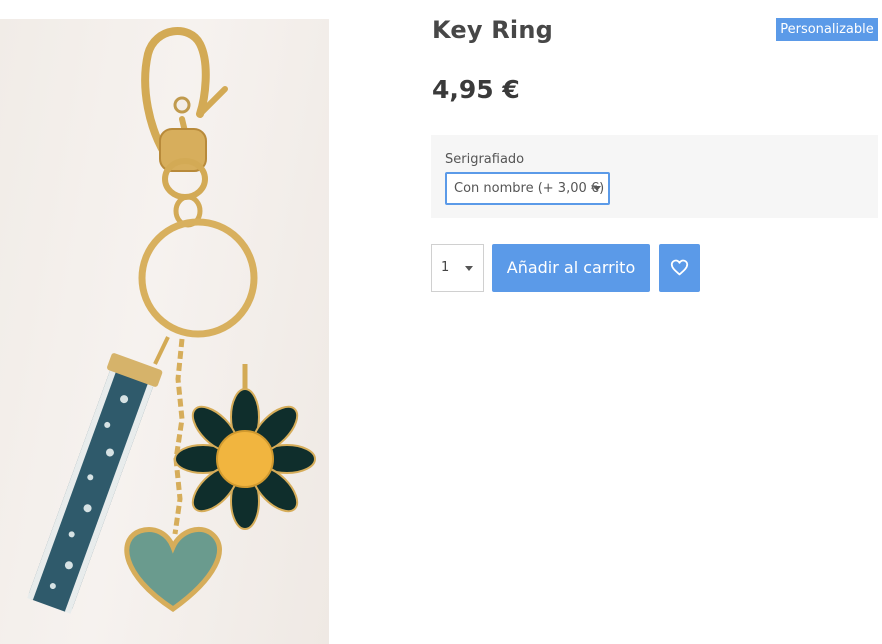 The width and height of the screenshot is (882, 644). I want to click on variant-label: Serigrafiado, so click(485, 159).